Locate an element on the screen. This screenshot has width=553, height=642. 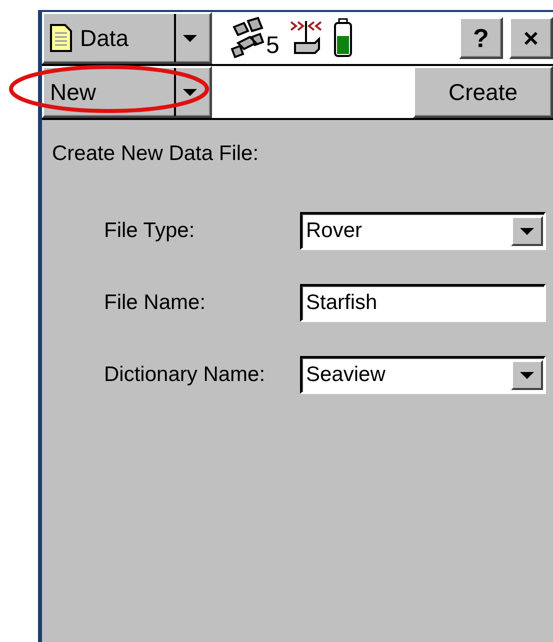
satellite-icon is located at coordinates (247, 38).